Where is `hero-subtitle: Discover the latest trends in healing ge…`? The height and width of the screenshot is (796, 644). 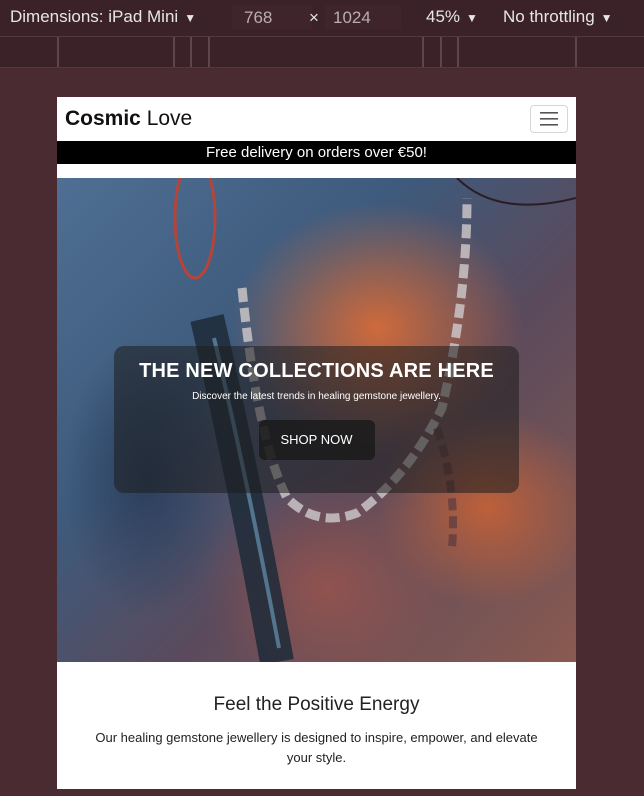 hero-subtitle: Discover the latest trends in healing ge… is located at coordinates (316, 396).